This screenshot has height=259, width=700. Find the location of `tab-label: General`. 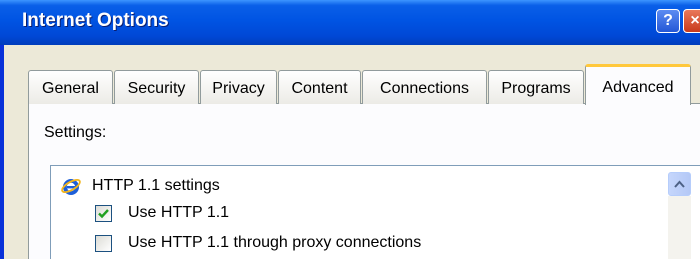

tab-label: General is located at coordinates (70, 88).